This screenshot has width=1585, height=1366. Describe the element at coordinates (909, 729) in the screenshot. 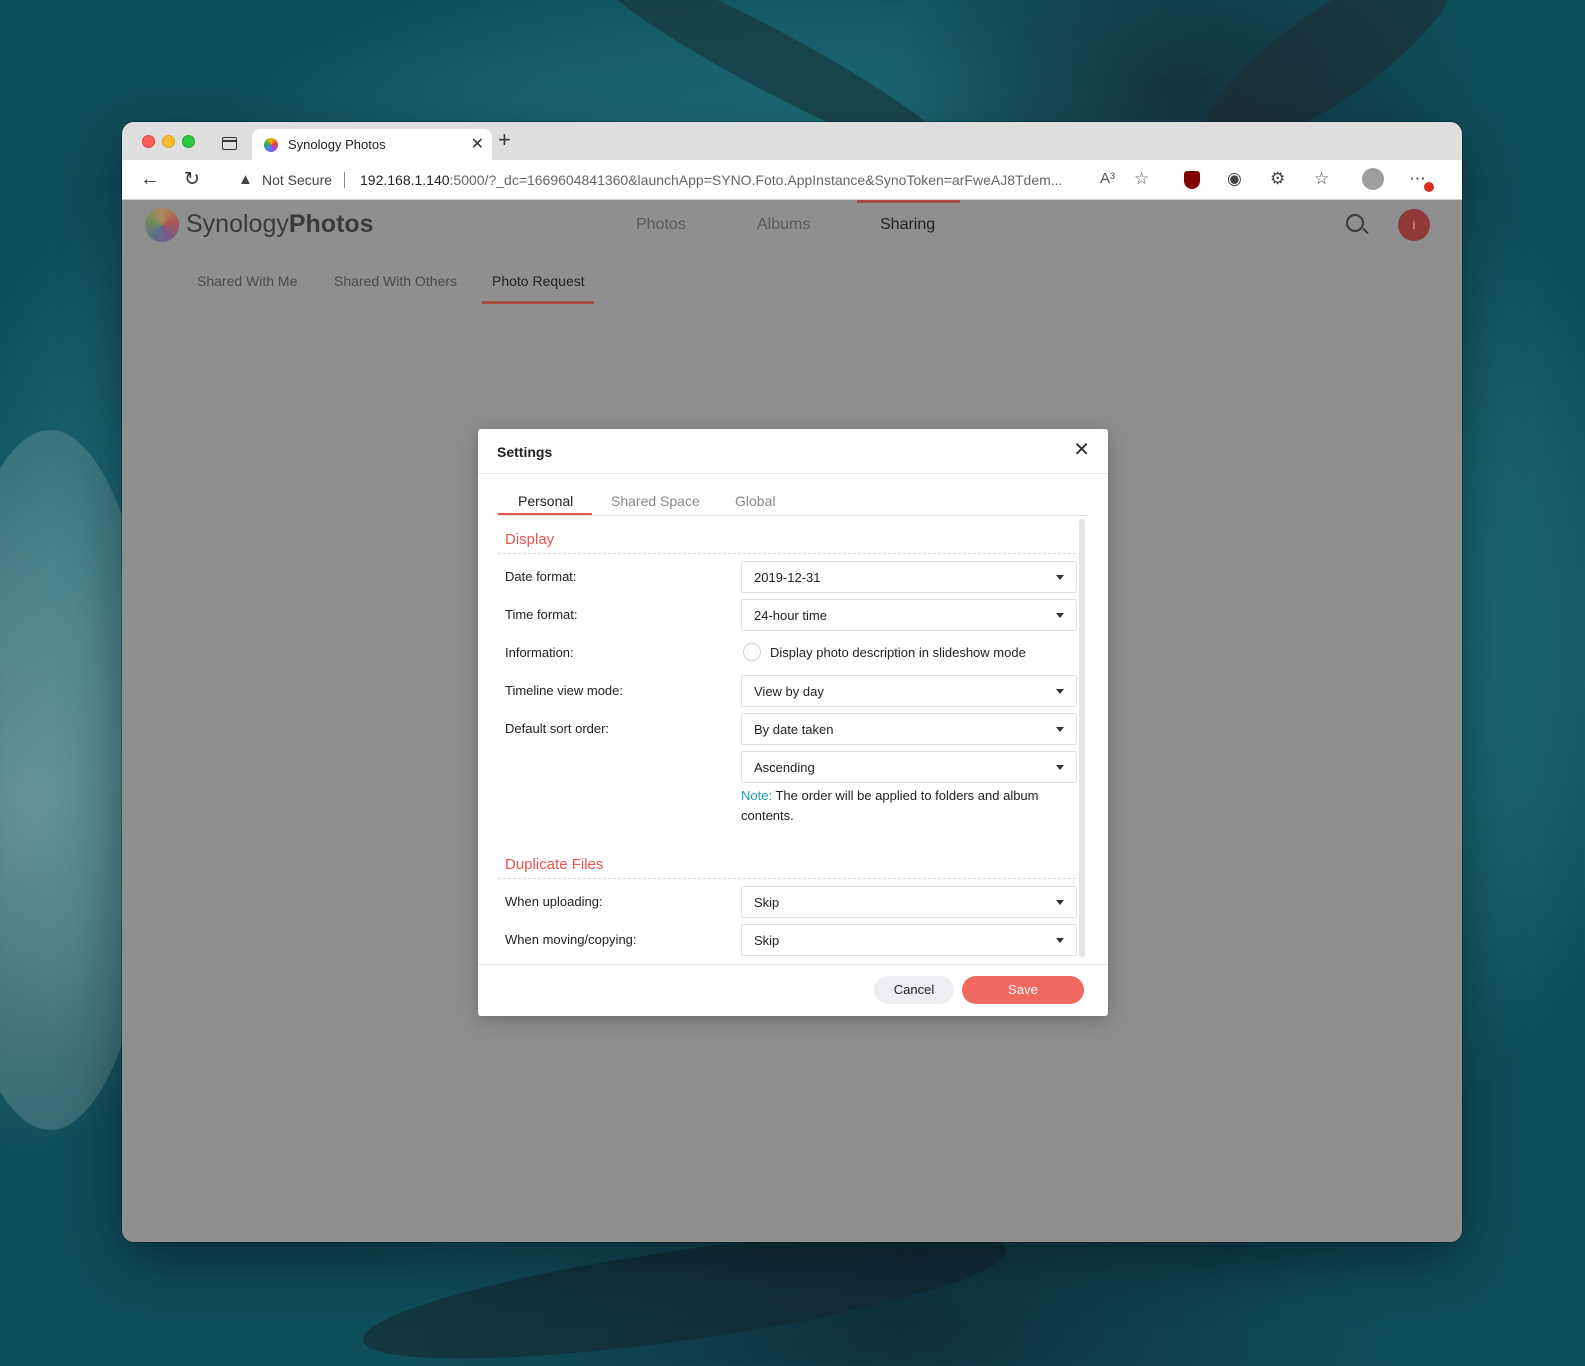

I see `sort-by-select: By date taken` at that location.